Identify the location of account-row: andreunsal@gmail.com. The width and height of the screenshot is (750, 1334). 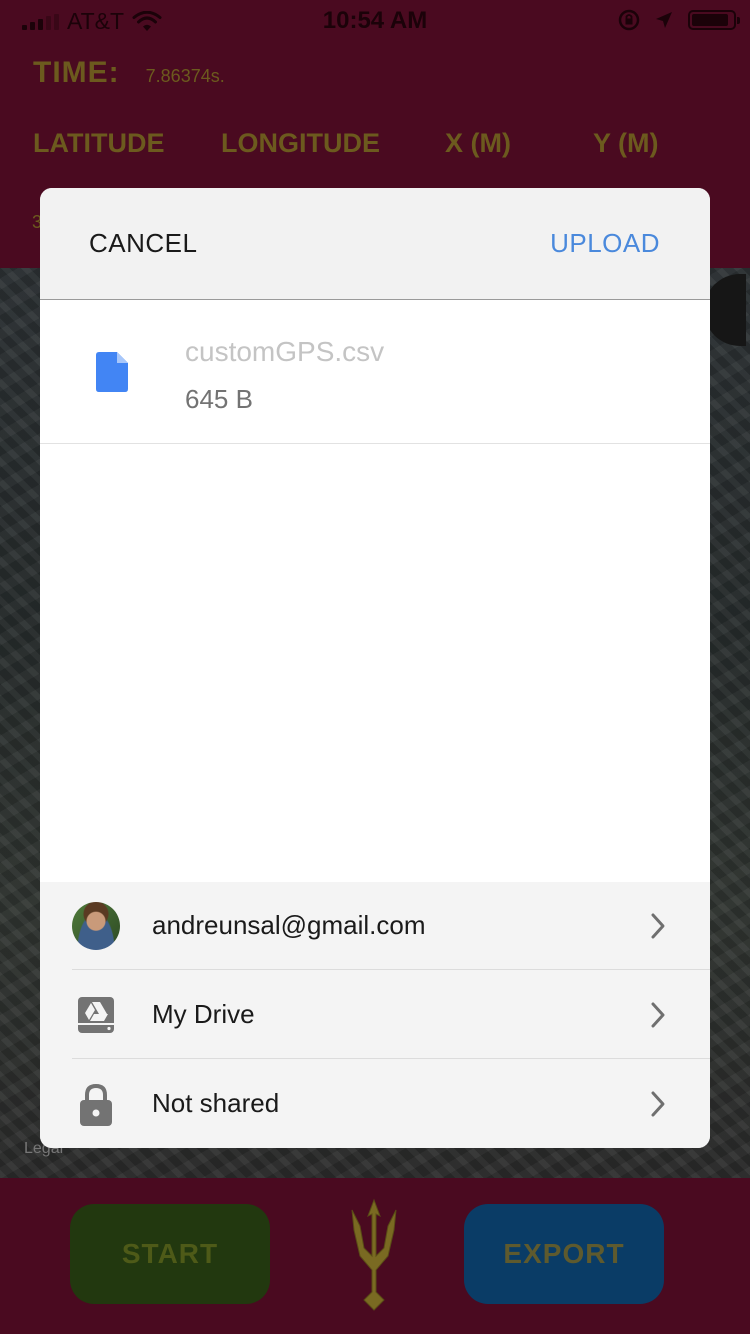
(375, 926).